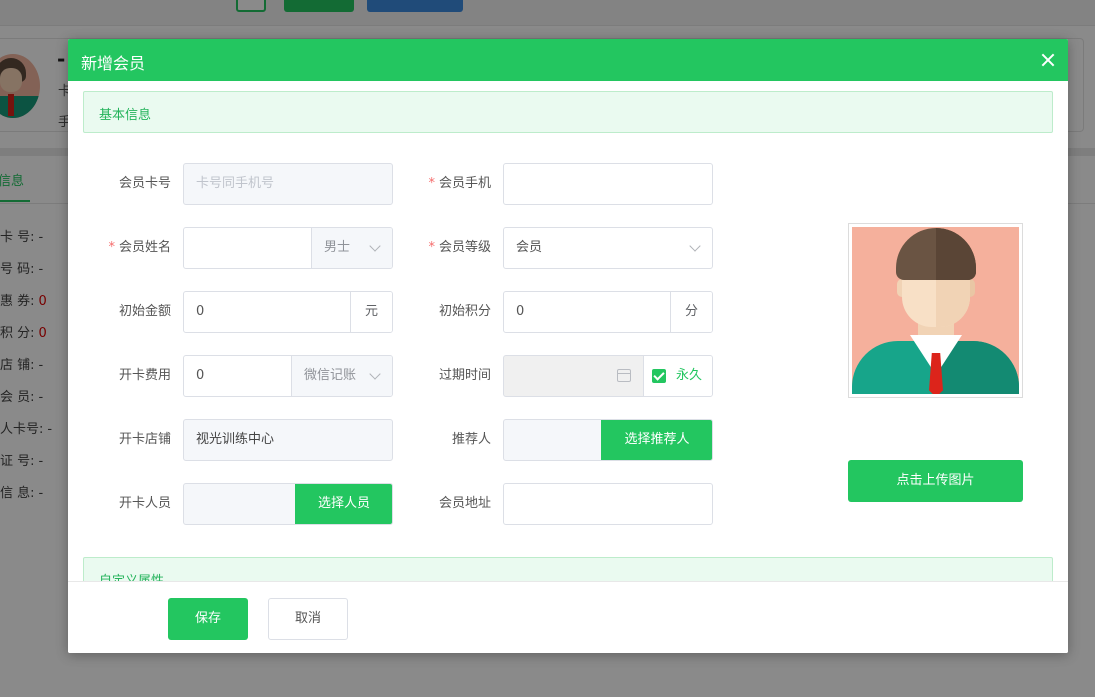 The height and width of the screenshot is (697, 1095). I want to click on referrer-input: 选择推荐人, so click(608, 440).